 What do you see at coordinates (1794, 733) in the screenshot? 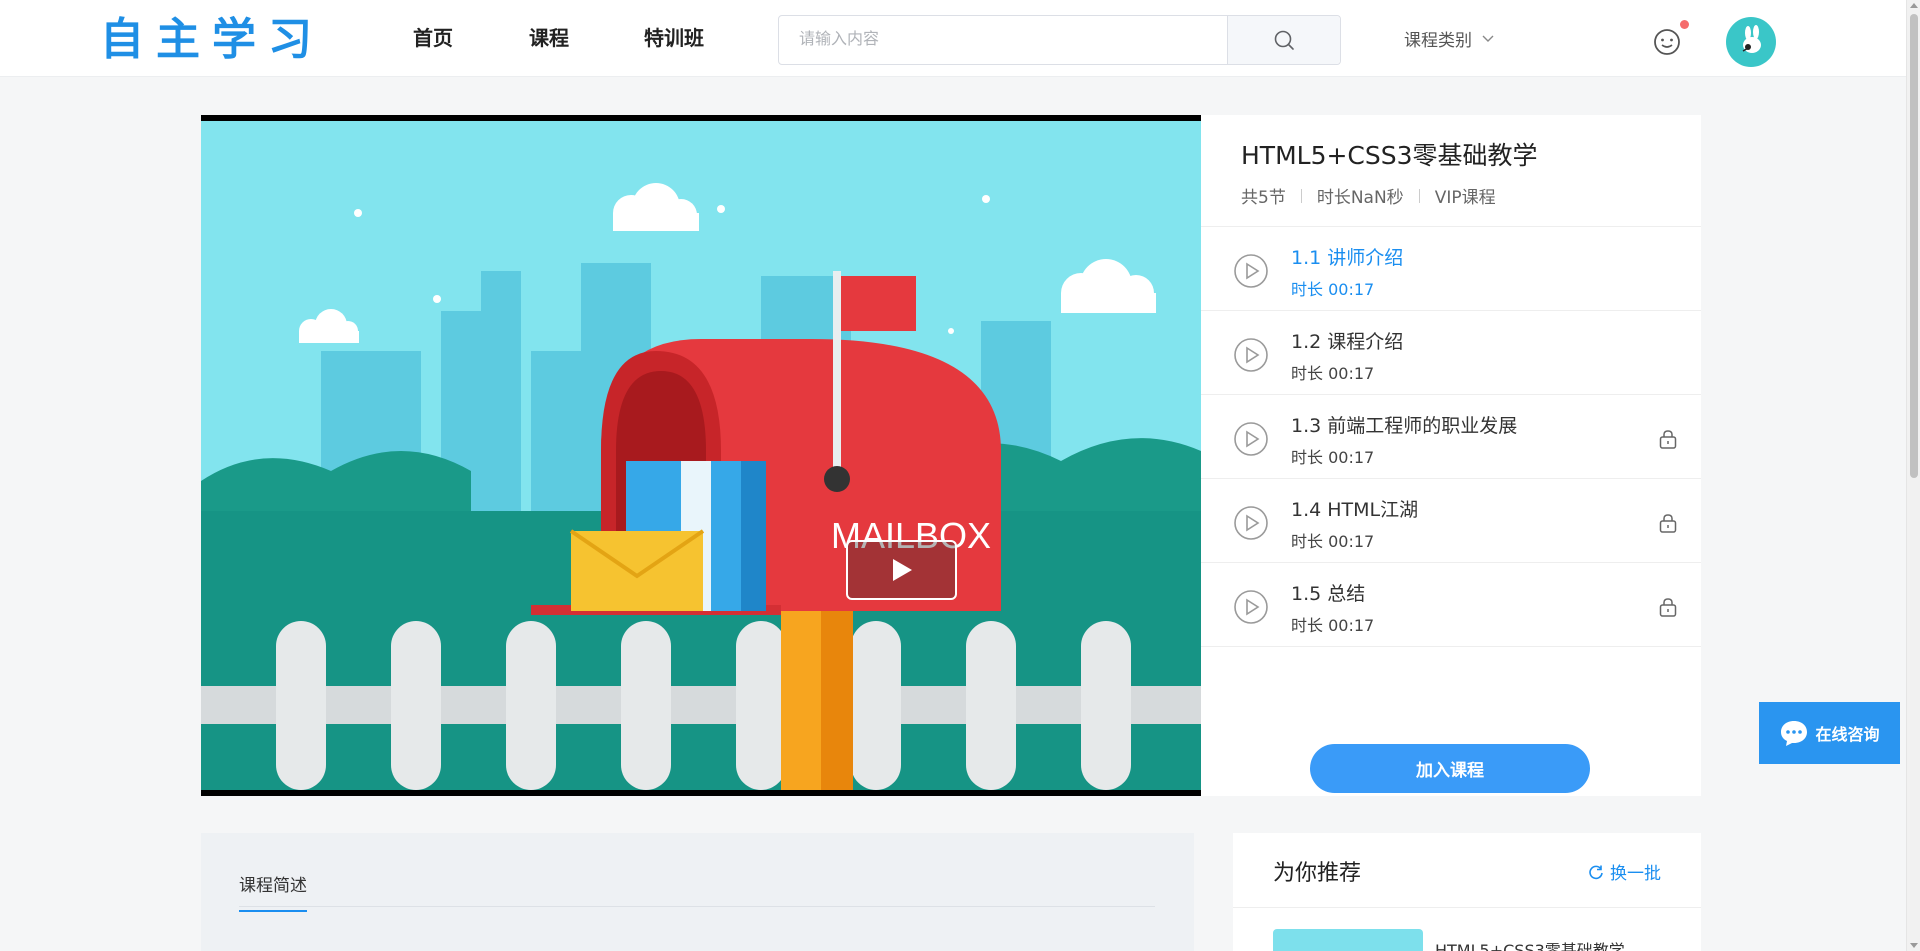
I see `chat-icon` at bounding box center [1794, 733].